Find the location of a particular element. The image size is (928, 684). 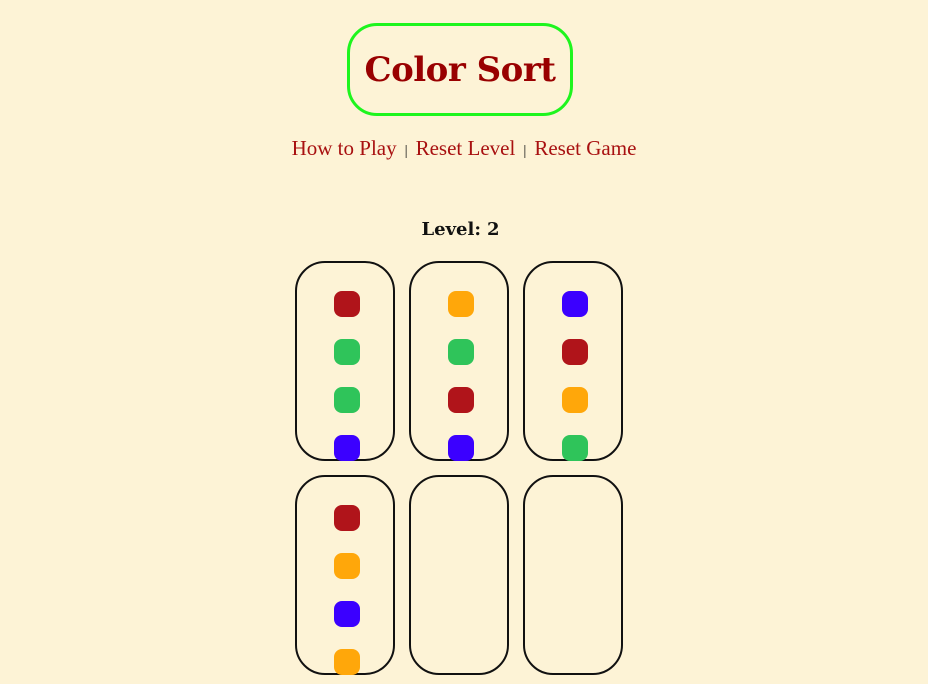

level-indicator: Level: 2 is located at coordinates (460, 229).